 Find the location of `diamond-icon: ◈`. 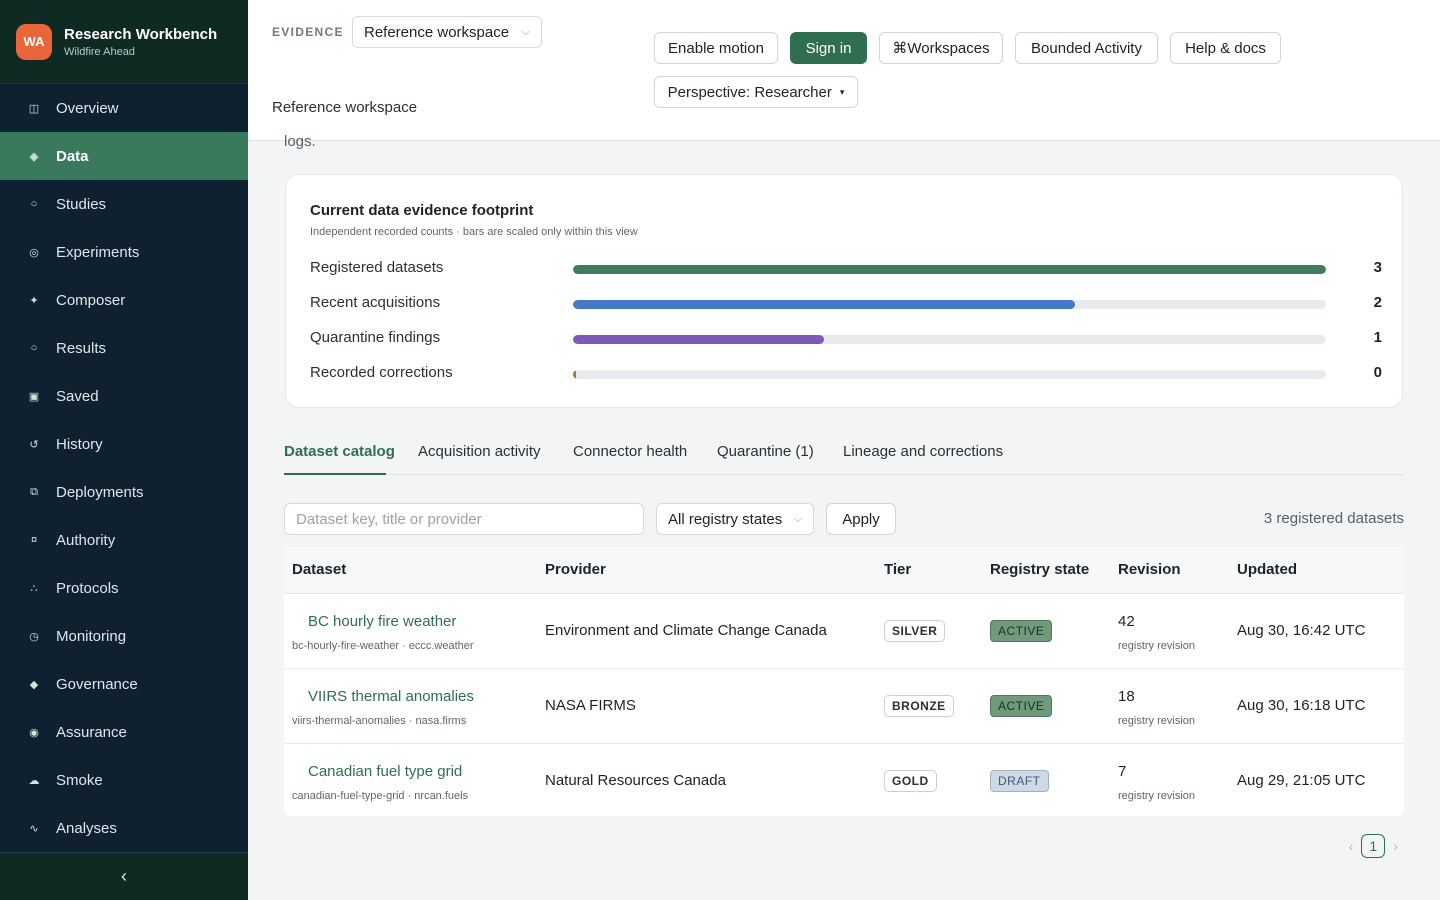

diamond-icon: ◈ is located at coordinates (34, 156).